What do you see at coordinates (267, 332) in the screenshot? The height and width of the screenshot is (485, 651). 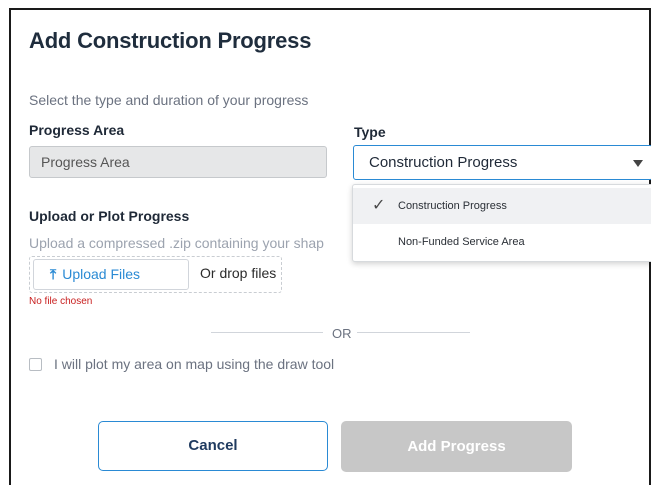 I see `divider-line-left` at bounding box center [267, 332].